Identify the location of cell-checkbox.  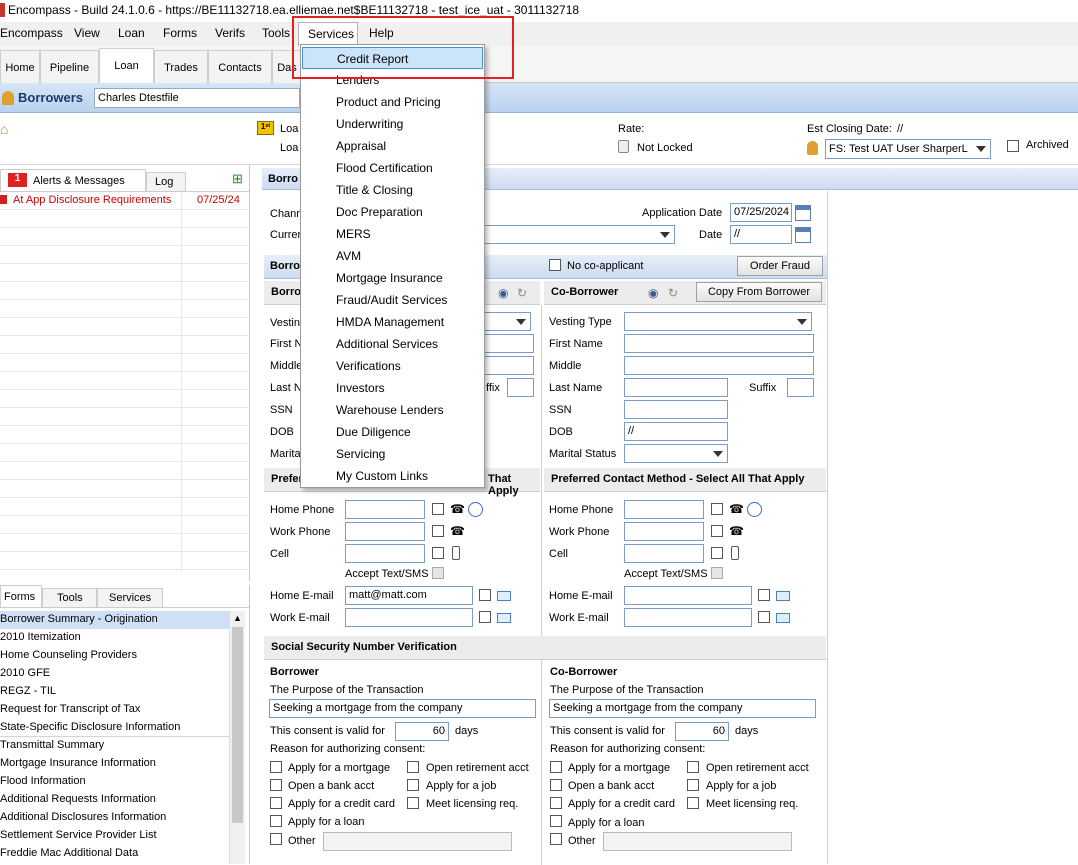
(438, 553).